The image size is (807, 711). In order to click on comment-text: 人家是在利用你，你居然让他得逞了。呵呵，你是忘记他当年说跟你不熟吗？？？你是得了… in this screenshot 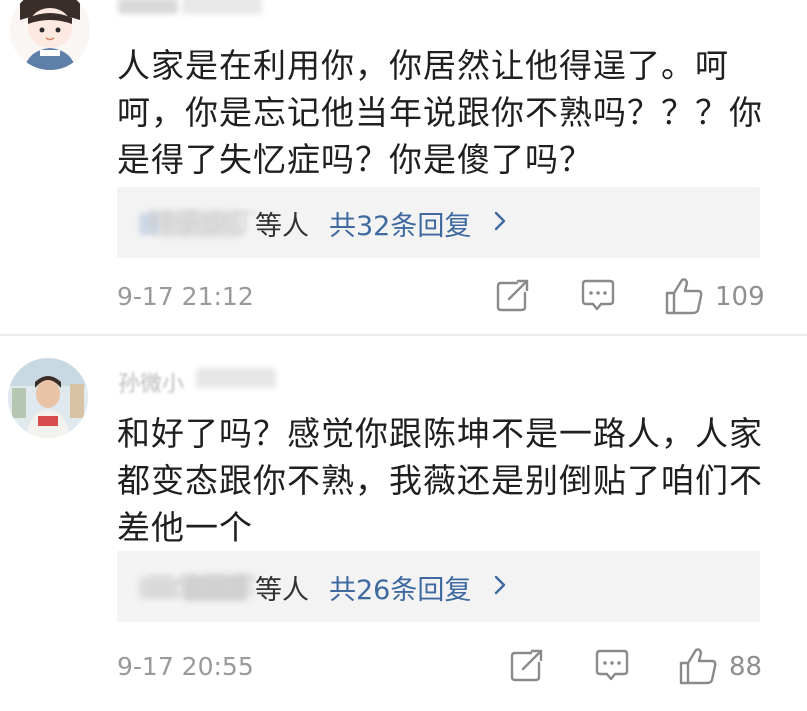, I will do `click(440, 112)`.